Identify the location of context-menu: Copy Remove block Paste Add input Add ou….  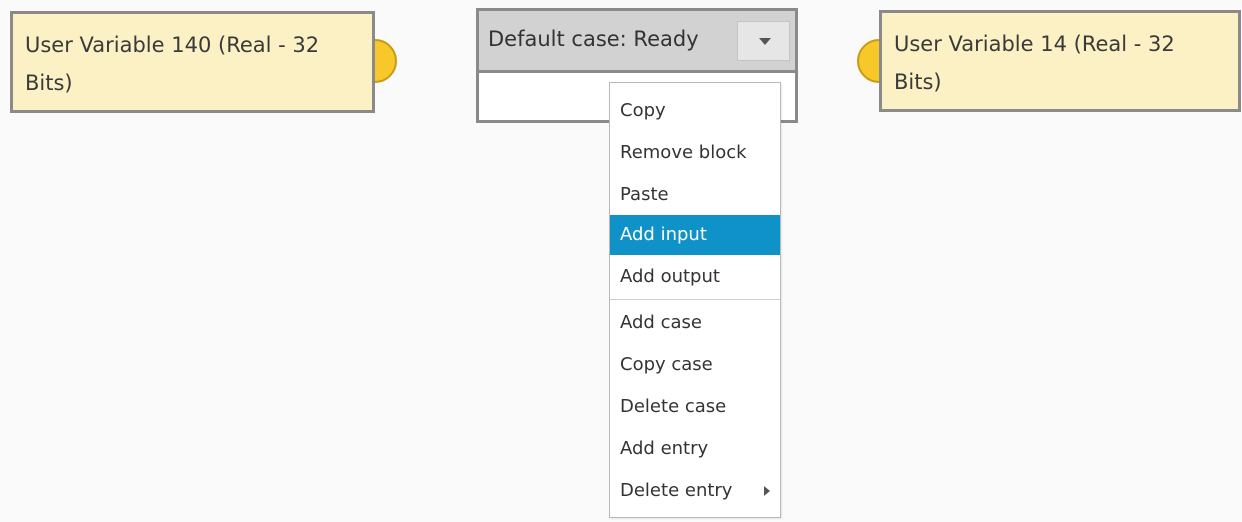
(695, 300).